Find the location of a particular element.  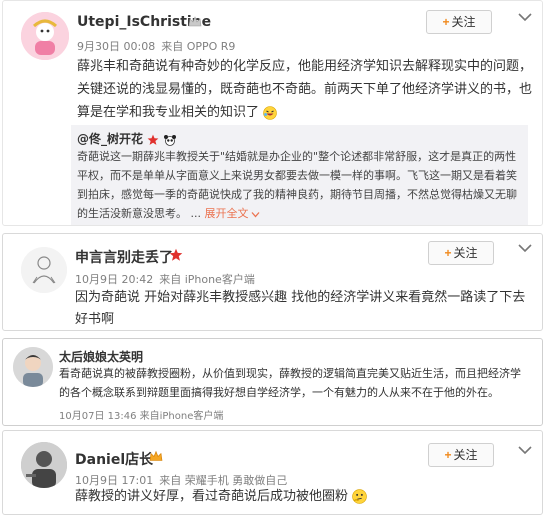

username: 申言言别走丢了 is located at coordinates (124, 257).